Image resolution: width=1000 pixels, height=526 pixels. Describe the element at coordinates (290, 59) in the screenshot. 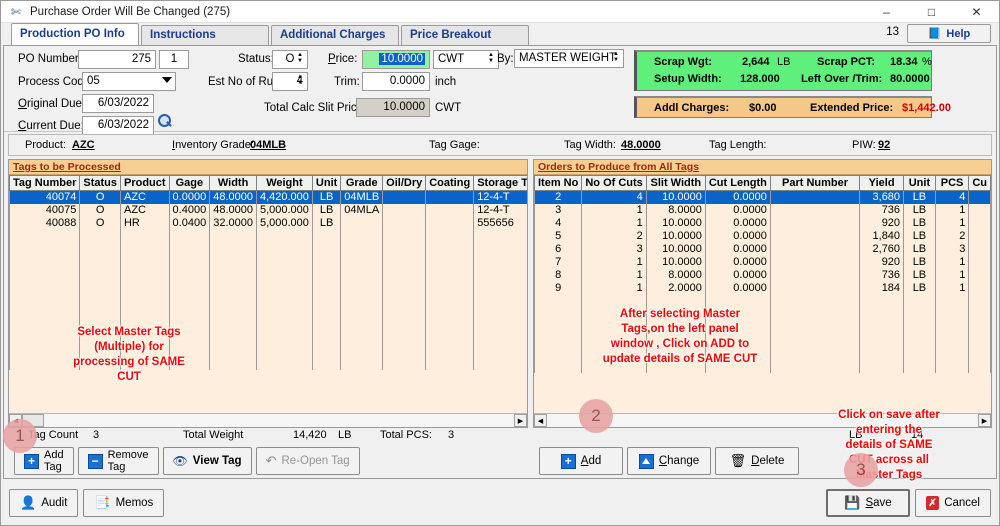

I see `status-input: O ▲ ▼` at that location.